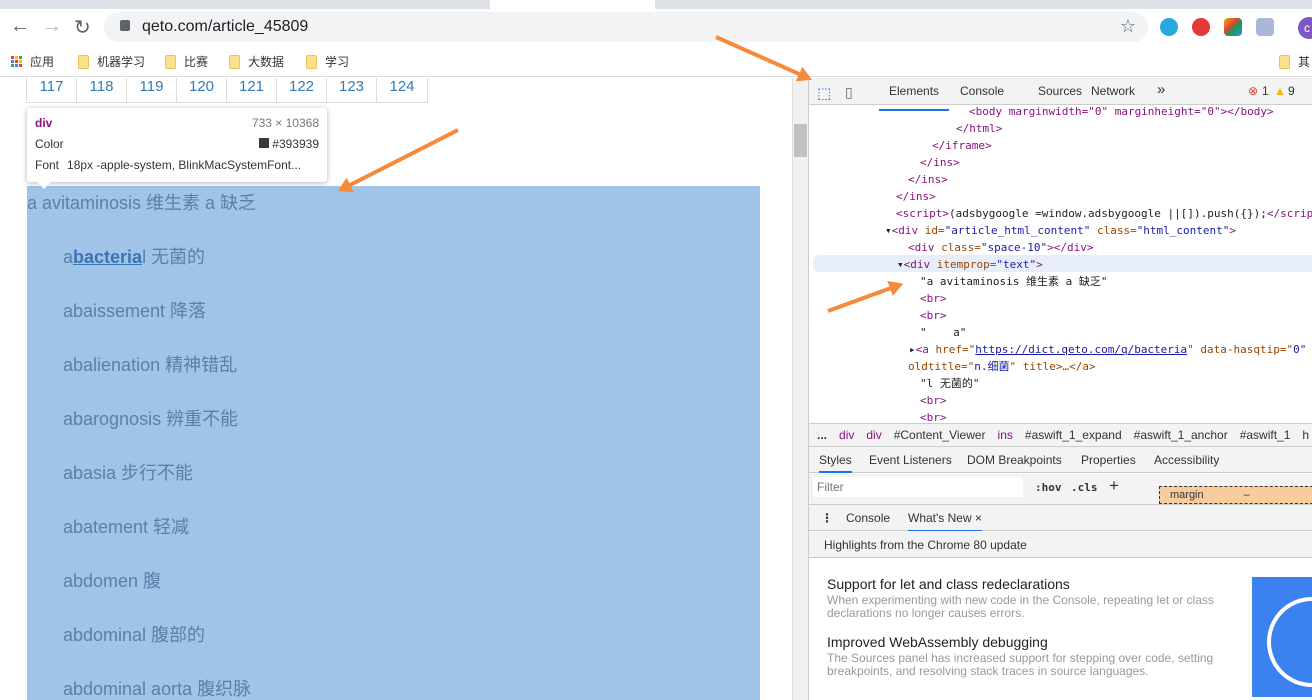 The image size is (1312, 700). Describe the element at coordinates (1169, 27) in the screenshot. I see `extension-edge-icon` at that location.